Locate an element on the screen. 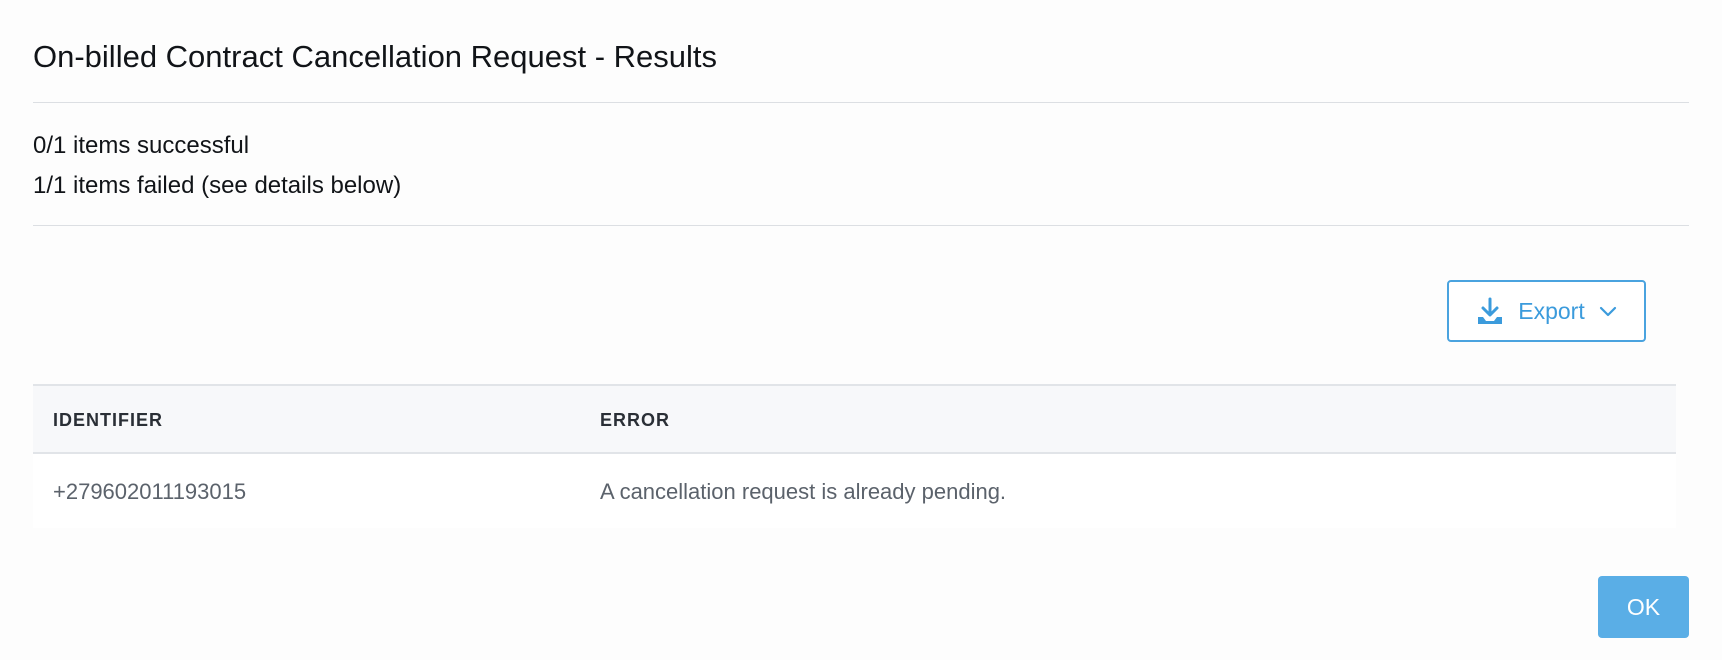 The image size is (1722, 660). export-button: Export is located at coordinates (1546, 311).